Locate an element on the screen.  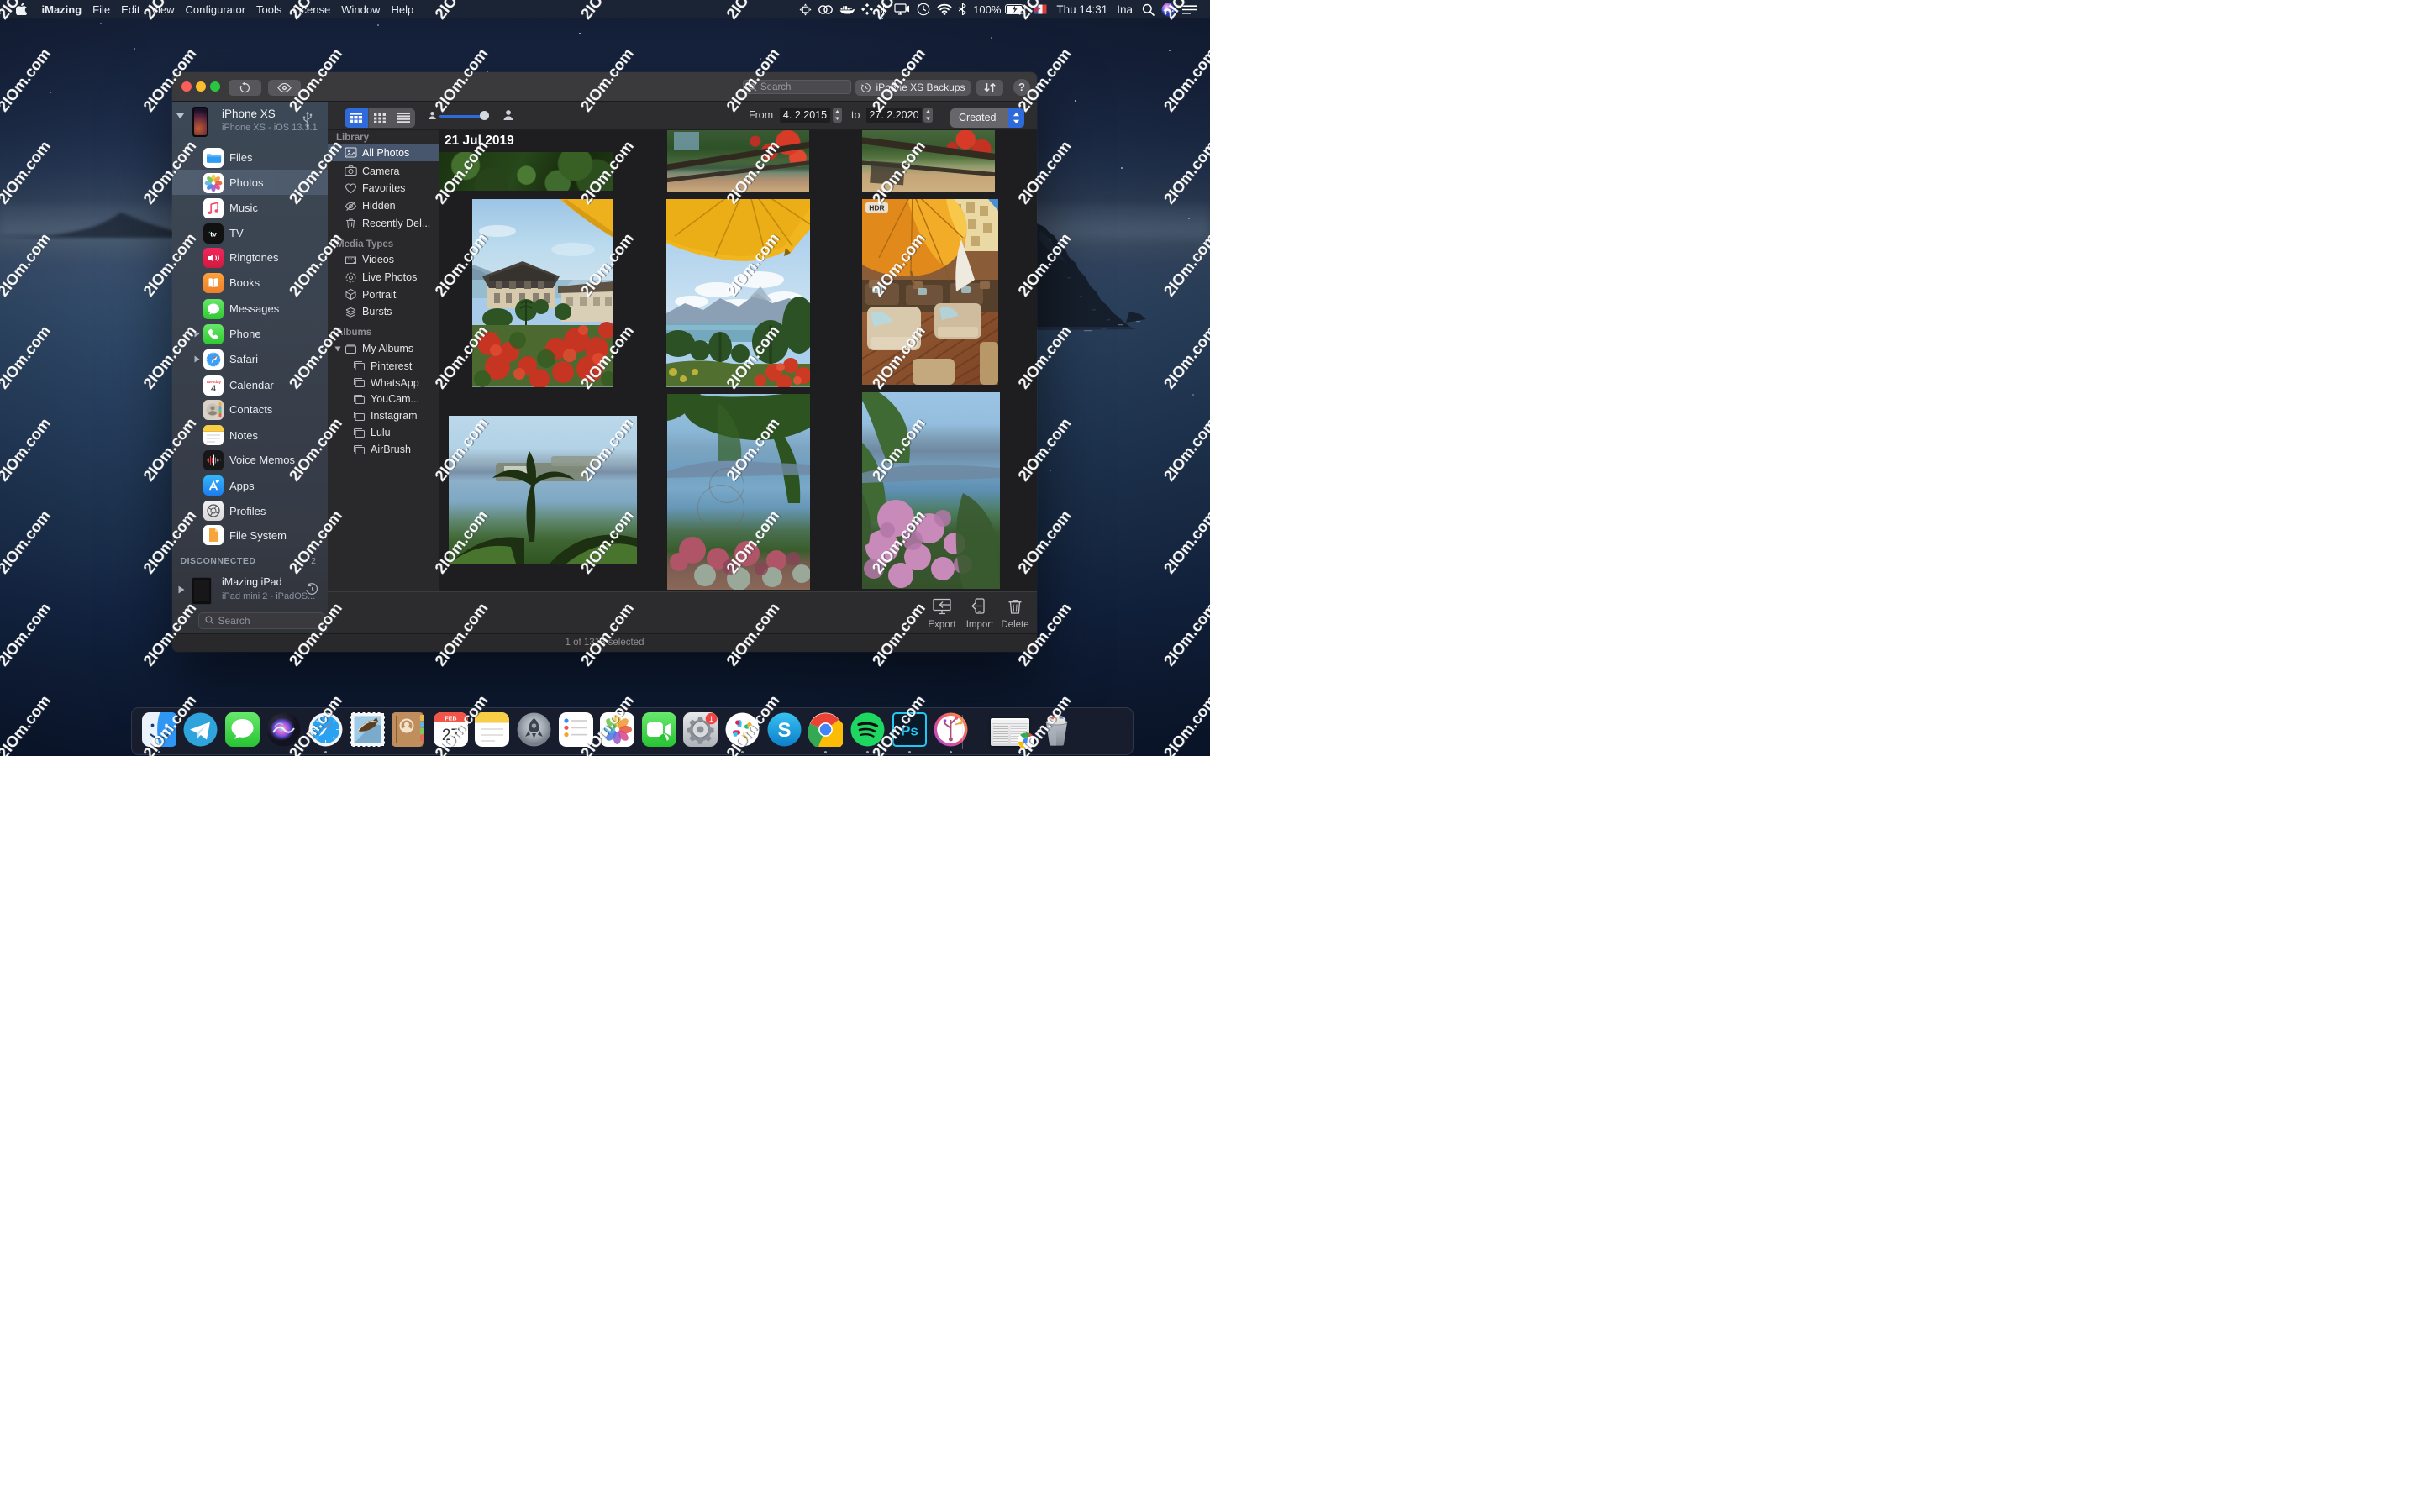
svg-text: 1 is located at coordinates (711, 719).